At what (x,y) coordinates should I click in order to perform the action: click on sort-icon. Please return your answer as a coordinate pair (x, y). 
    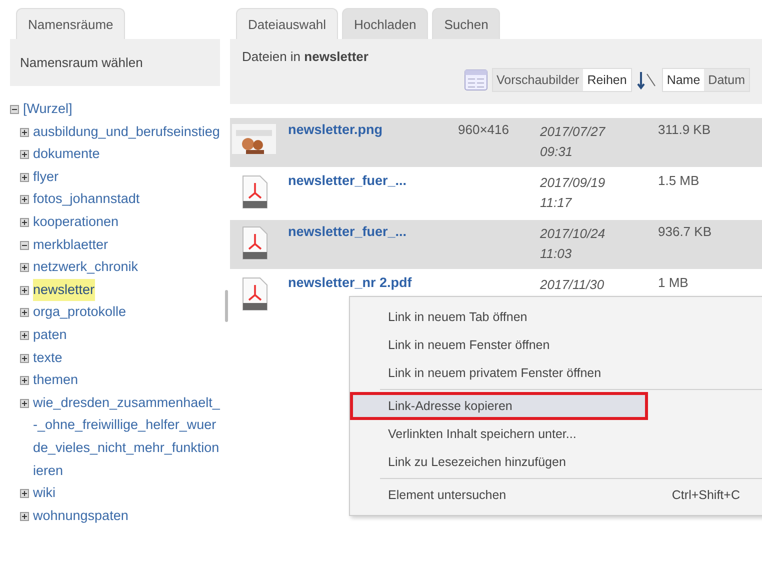
    Looking at the image, I should click on (647, 80).